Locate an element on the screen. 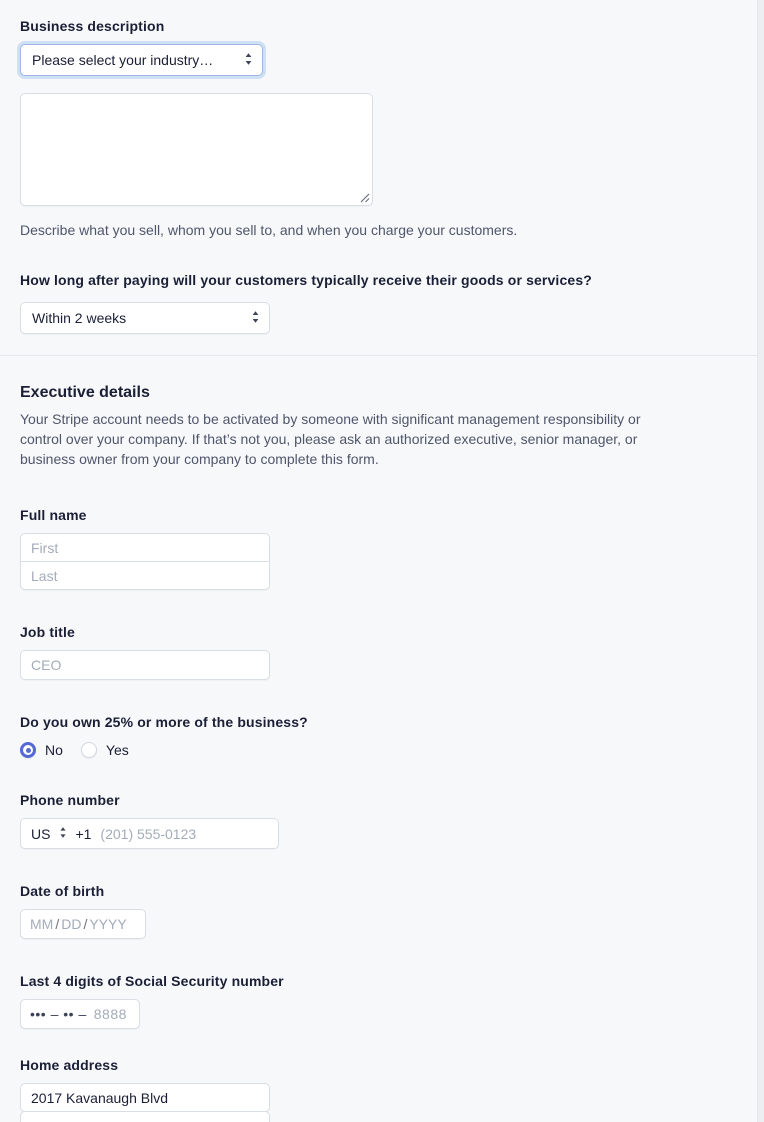  last-name-input: Last is located at coordinates (145, 575).